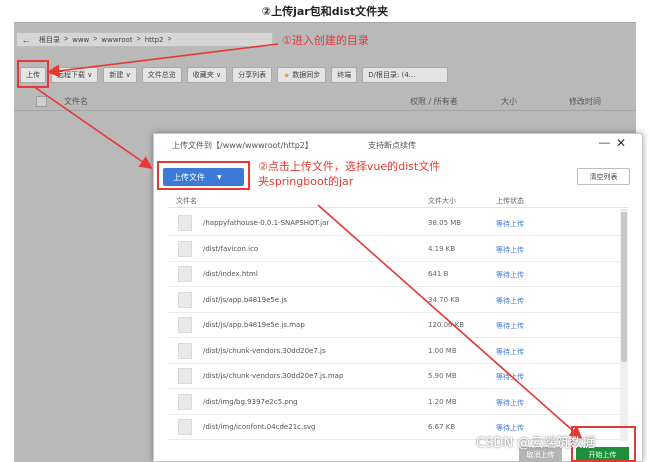 The height and width of the screenshot is (462, 650). Describe the element at coordinates (92, 127) in the screenshot. I see `arrow-to-upload-file` at that location.